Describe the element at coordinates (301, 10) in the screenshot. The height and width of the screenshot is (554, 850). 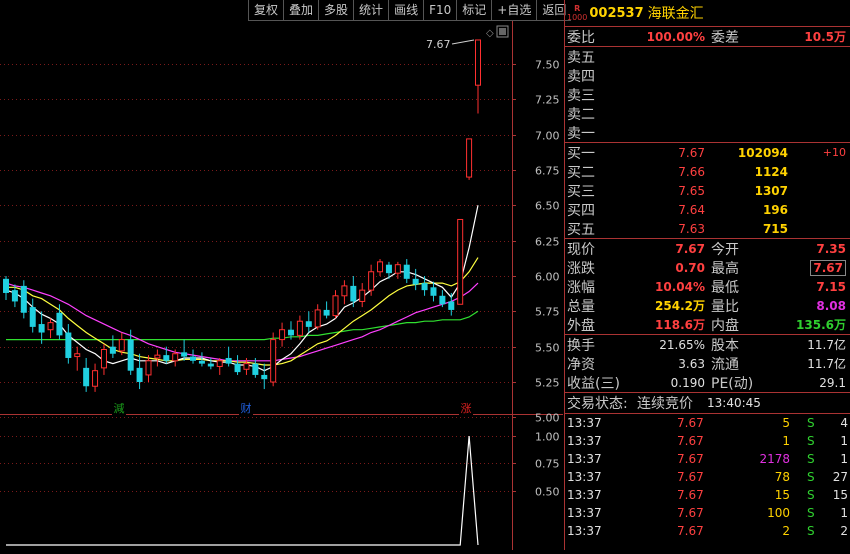
I see `overlay-button: 叠加` at that location.